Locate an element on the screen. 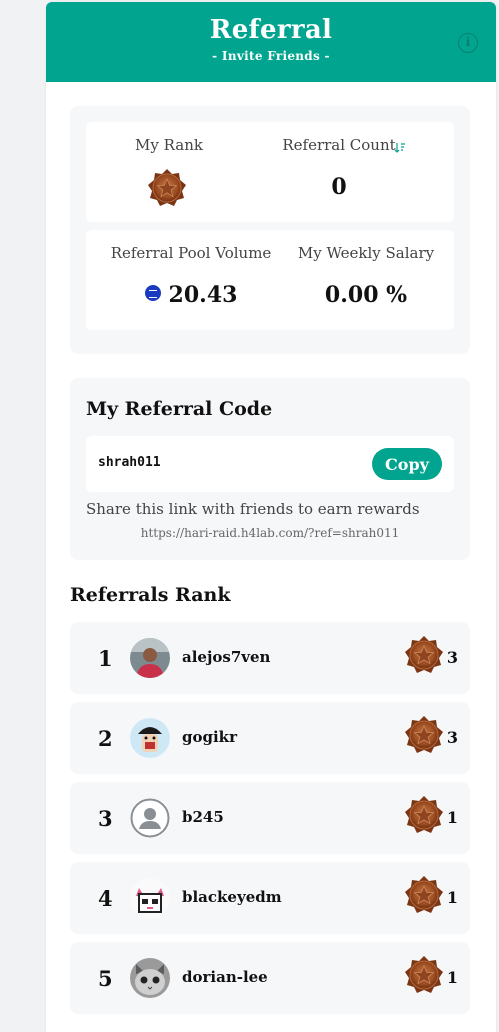 The image size is (499, 1032). copy-button: Copy is located at coordinates (407, 464).